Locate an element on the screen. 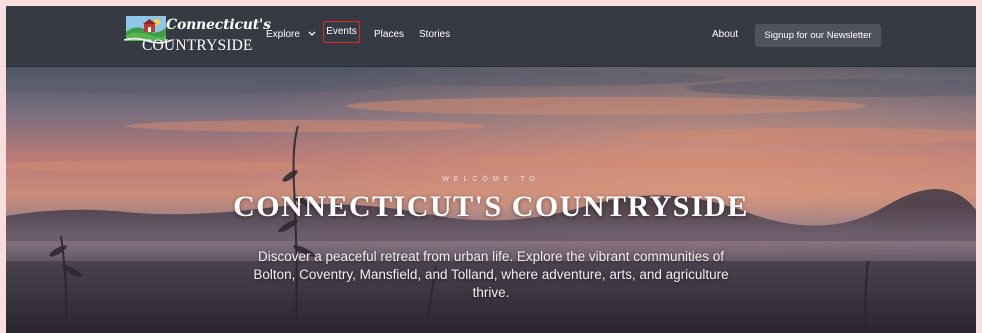  nav-places: Places is located at coordinates (389, 34).